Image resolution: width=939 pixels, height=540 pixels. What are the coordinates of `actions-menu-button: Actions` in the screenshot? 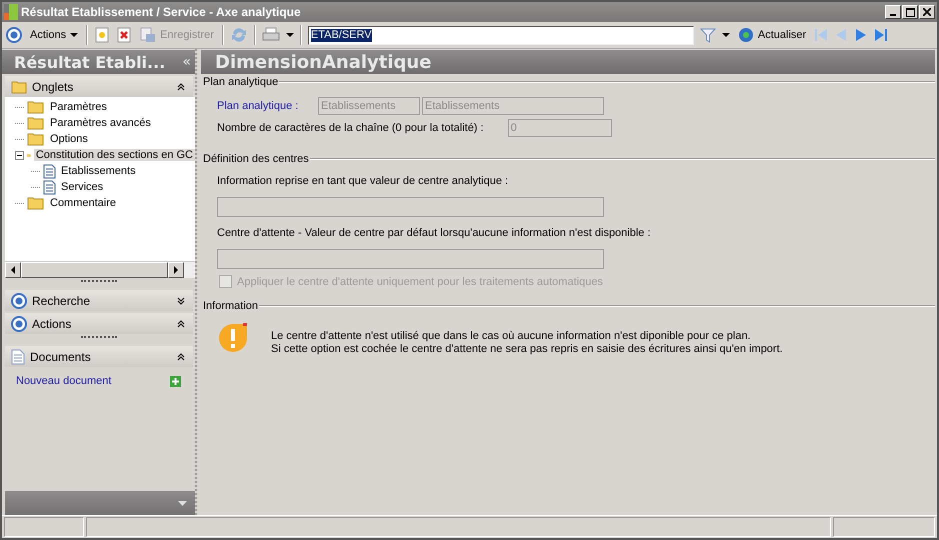 It's located at (54, 35).